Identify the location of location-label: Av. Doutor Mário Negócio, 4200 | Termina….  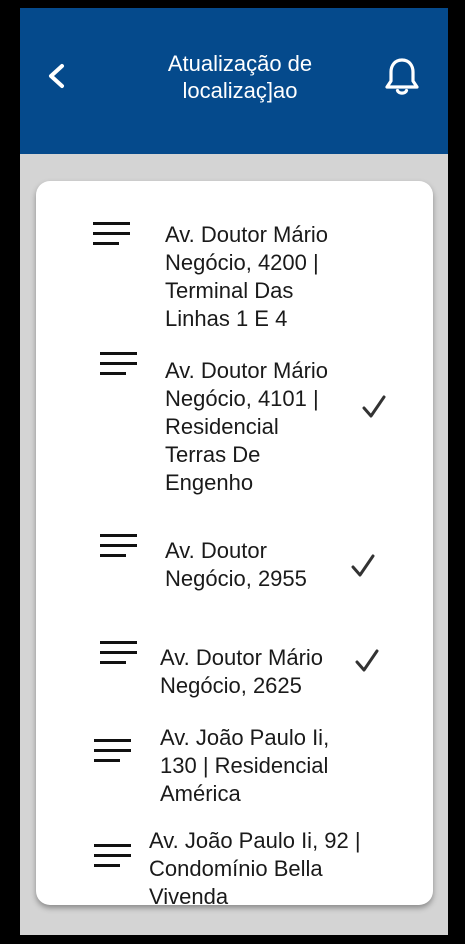
(247, 276).